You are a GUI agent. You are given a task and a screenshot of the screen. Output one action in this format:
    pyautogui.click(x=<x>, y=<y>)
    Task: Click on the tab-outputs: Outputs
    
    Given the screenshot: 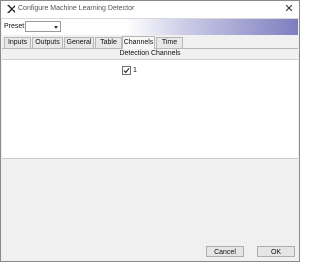 What is the action you would take?
    pyautogui.click(x=47, y=42)
    